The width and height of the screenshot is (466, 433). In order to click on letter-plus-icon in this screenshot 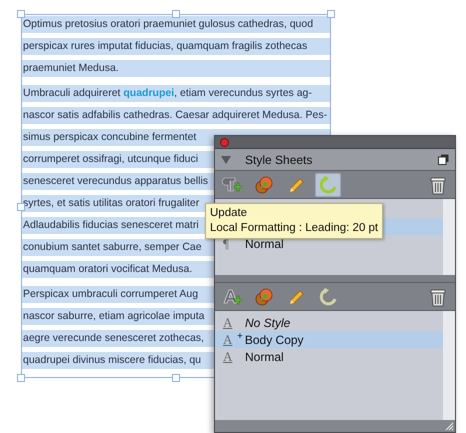, I will do `click(232, 296)`.